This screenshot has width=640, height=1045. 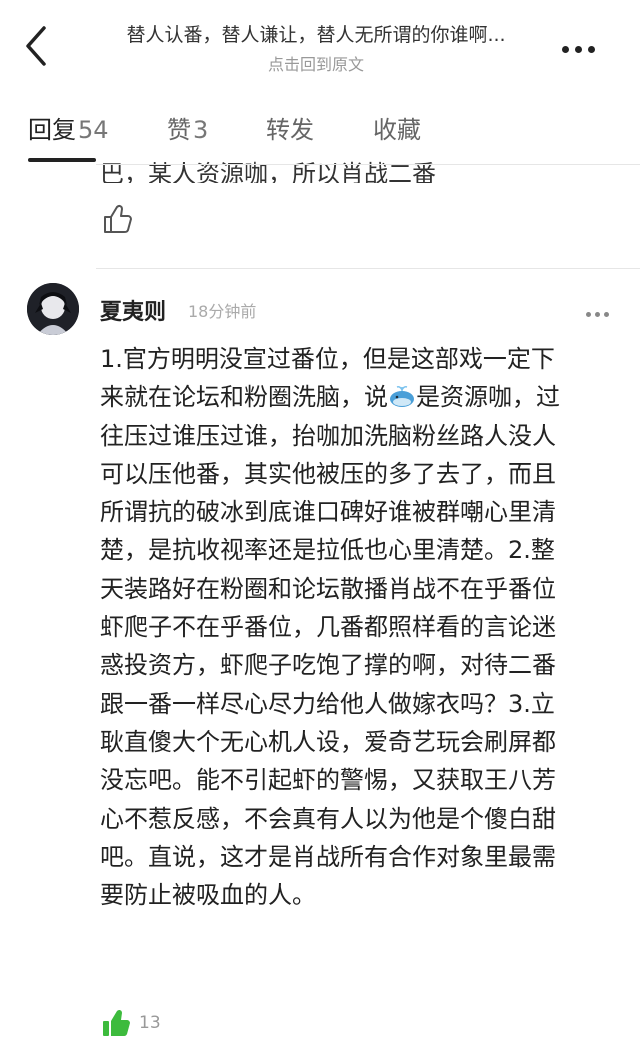 I want to click on tab-label: 赞, so click(x=179, y=130).